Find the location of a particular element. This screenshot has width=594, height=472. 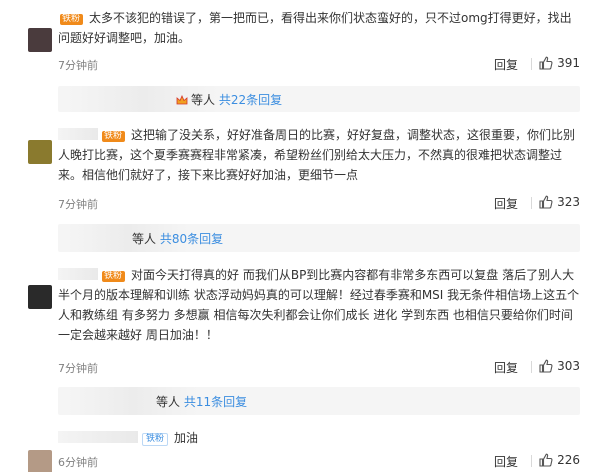

reply-summary: 等人 共80条回复 is located at coordinates (319, 238).